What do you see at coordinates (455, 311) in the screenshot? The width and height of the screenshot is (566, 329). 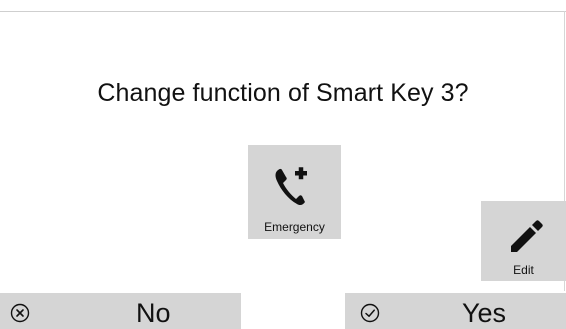 I see `yes-button: Yes` at bounding box center [455, 311].